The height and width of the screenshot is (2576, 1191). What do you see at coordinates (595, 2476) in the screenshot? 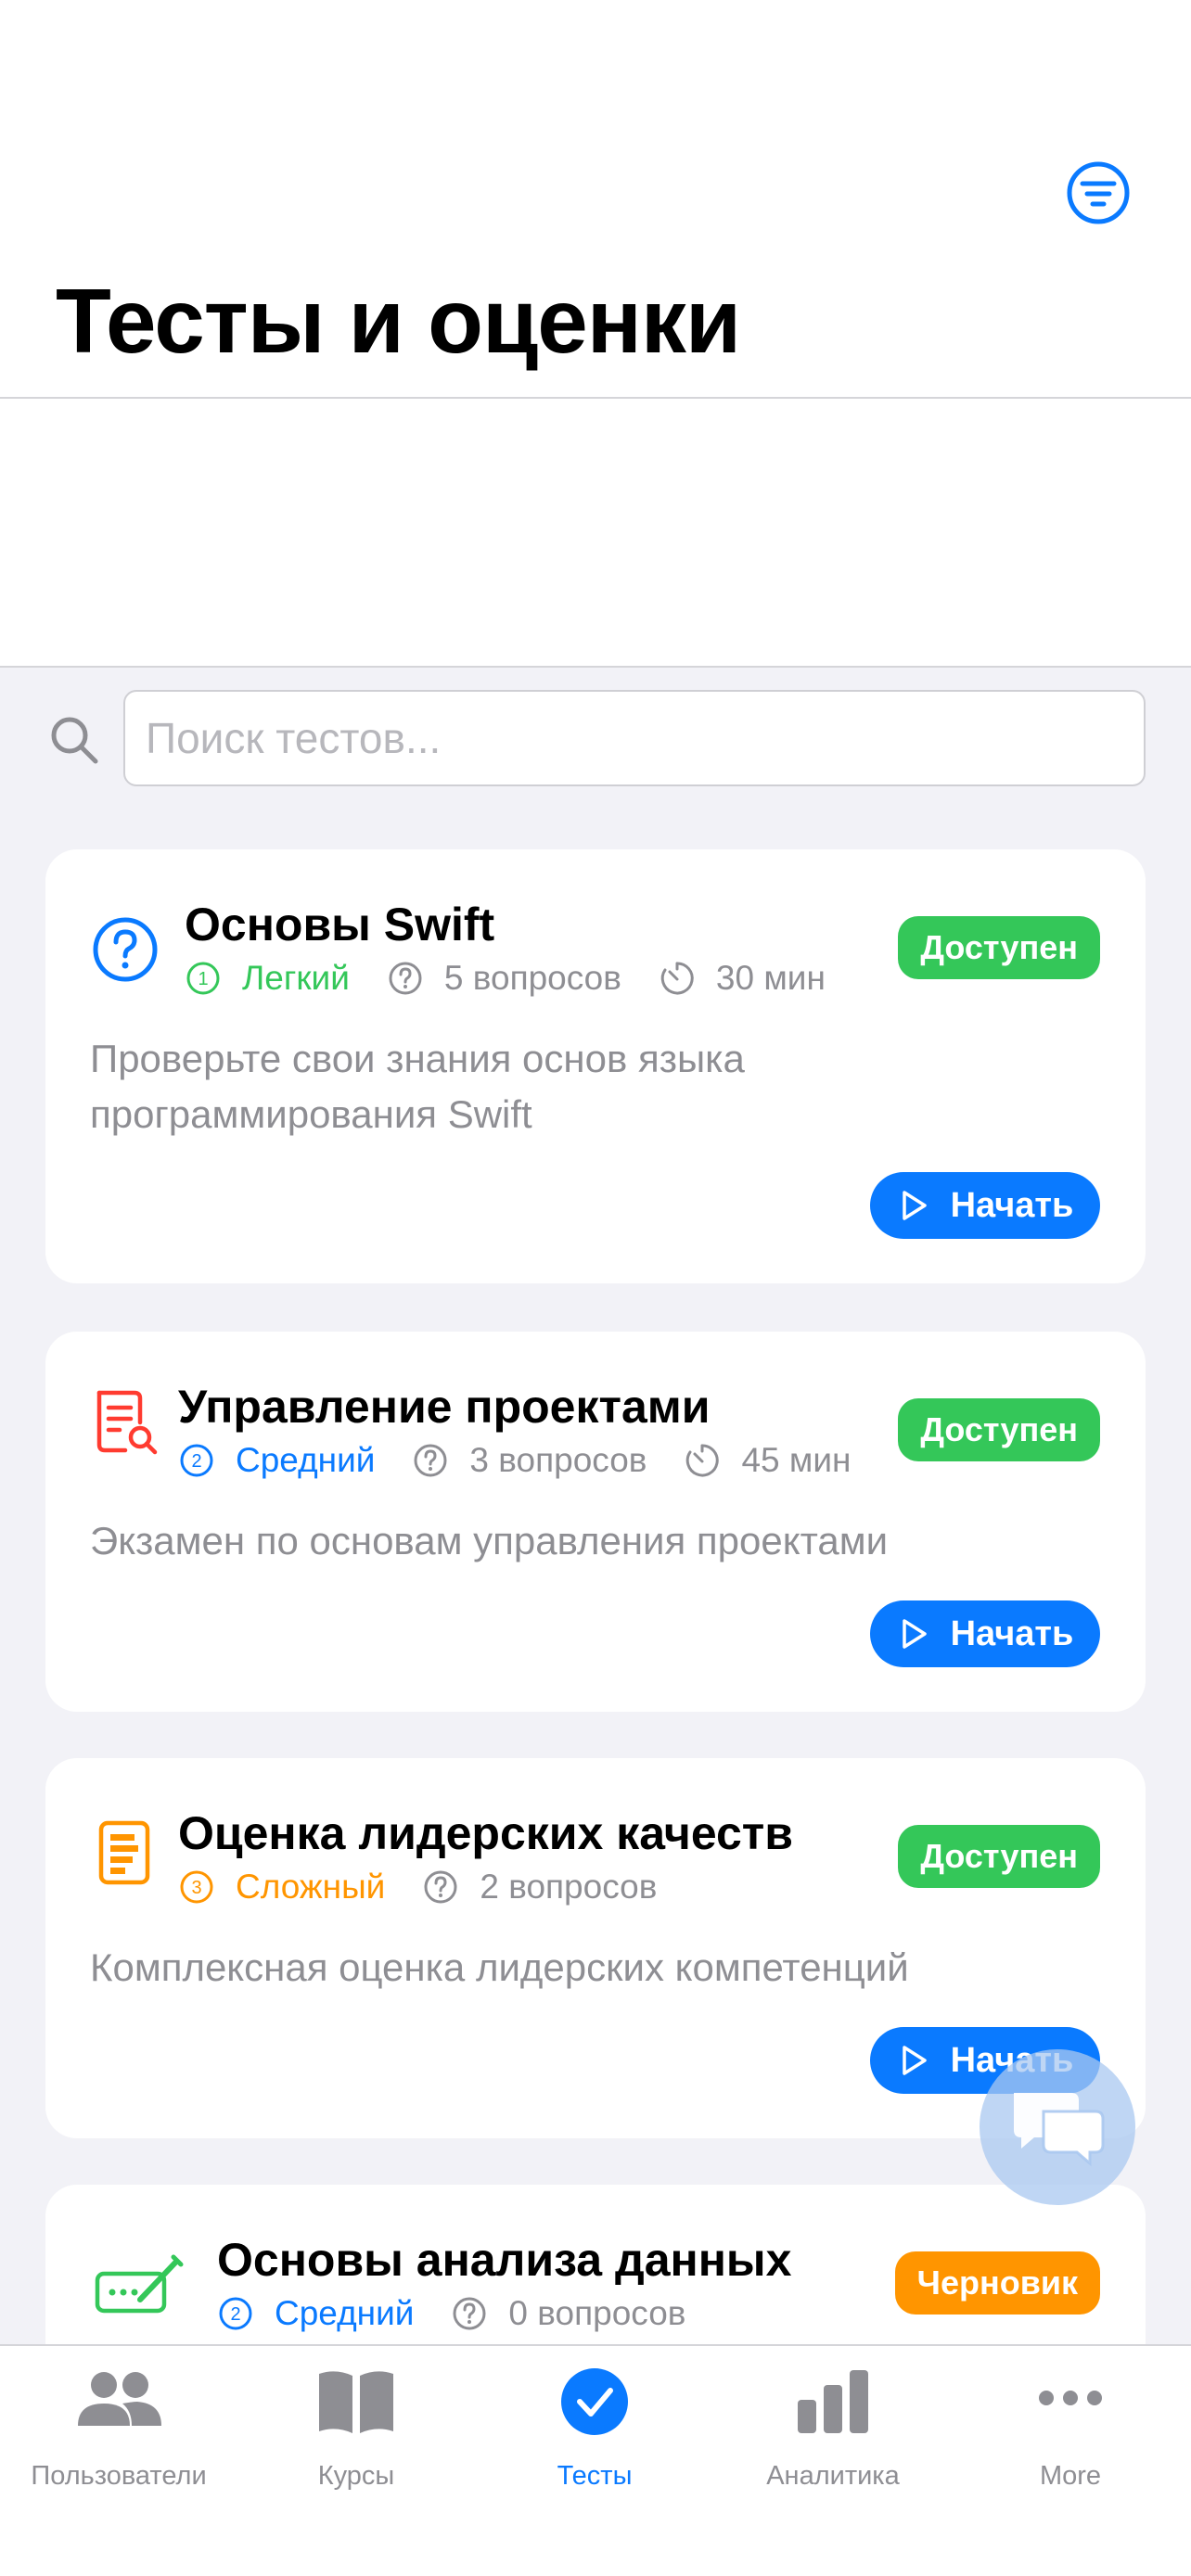
I see `tab-label: Тесты` at bounding box center [595, 2476].